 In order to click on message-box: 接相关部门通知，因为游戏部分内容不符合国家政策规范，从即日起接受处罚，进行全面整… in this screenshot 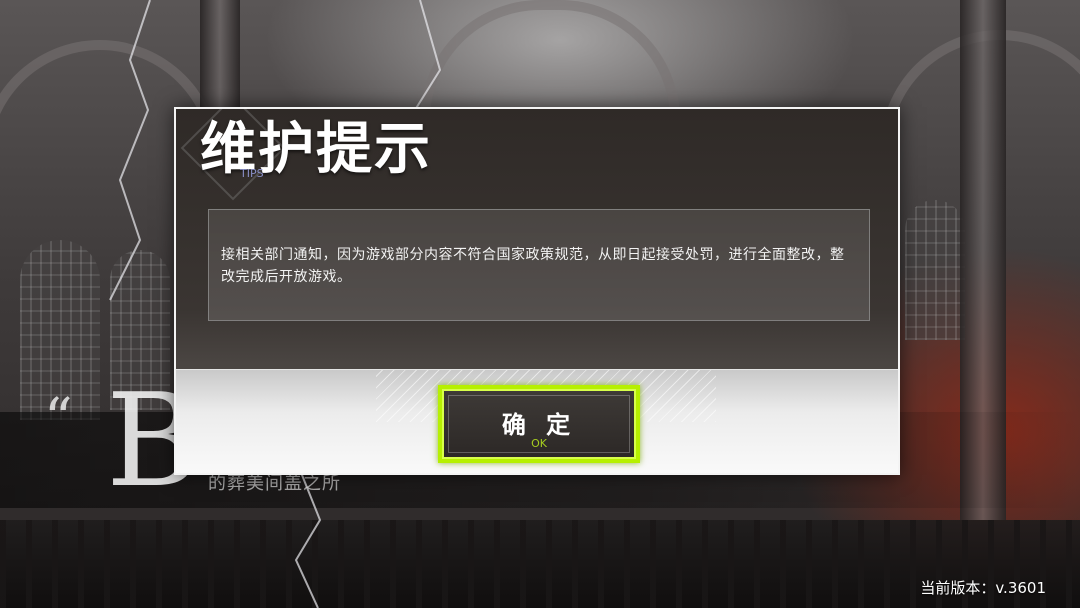, I will do `click(539, 265)`.